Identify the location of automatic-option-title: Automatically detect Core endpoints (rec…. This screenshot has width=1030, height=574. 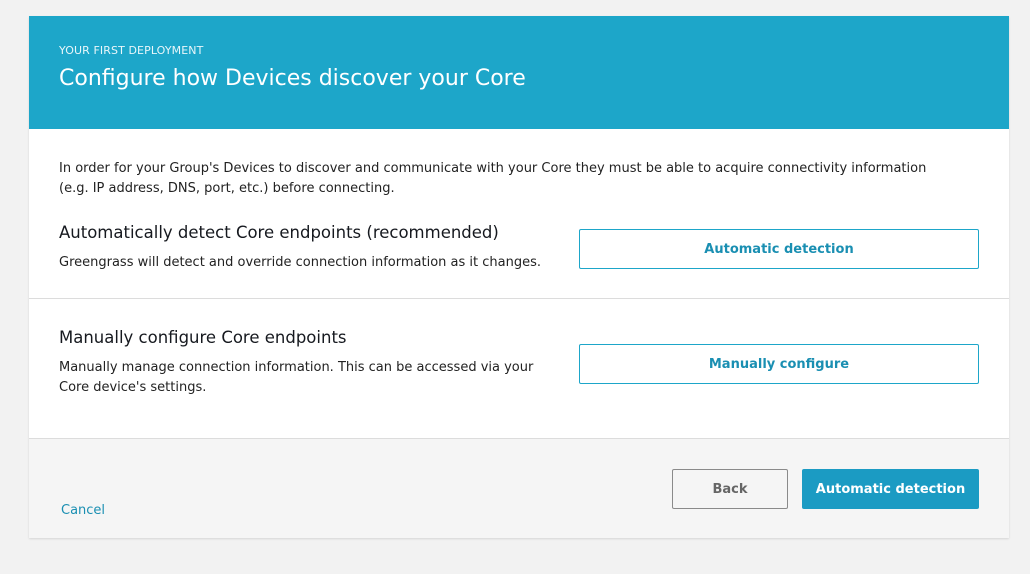
(279, 232).